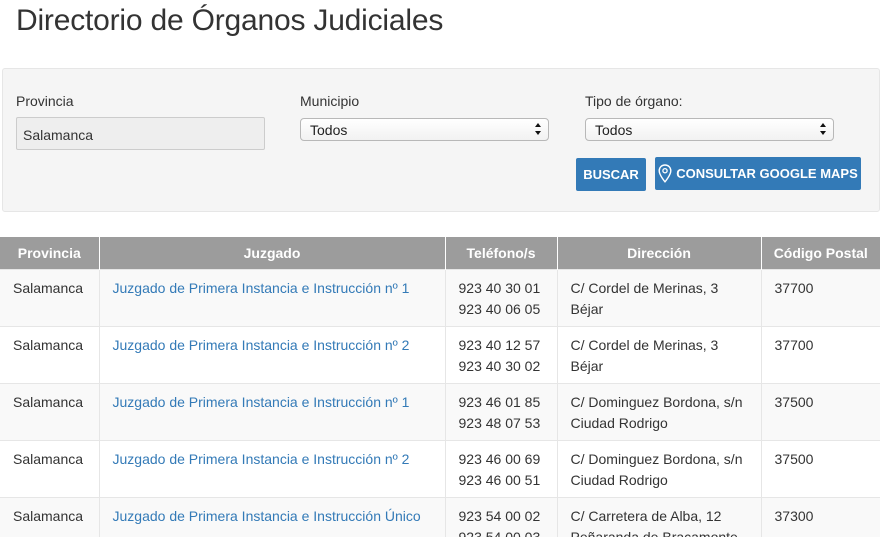  I want to click on phone-2: 923 40 06 05, so click(499, 308).